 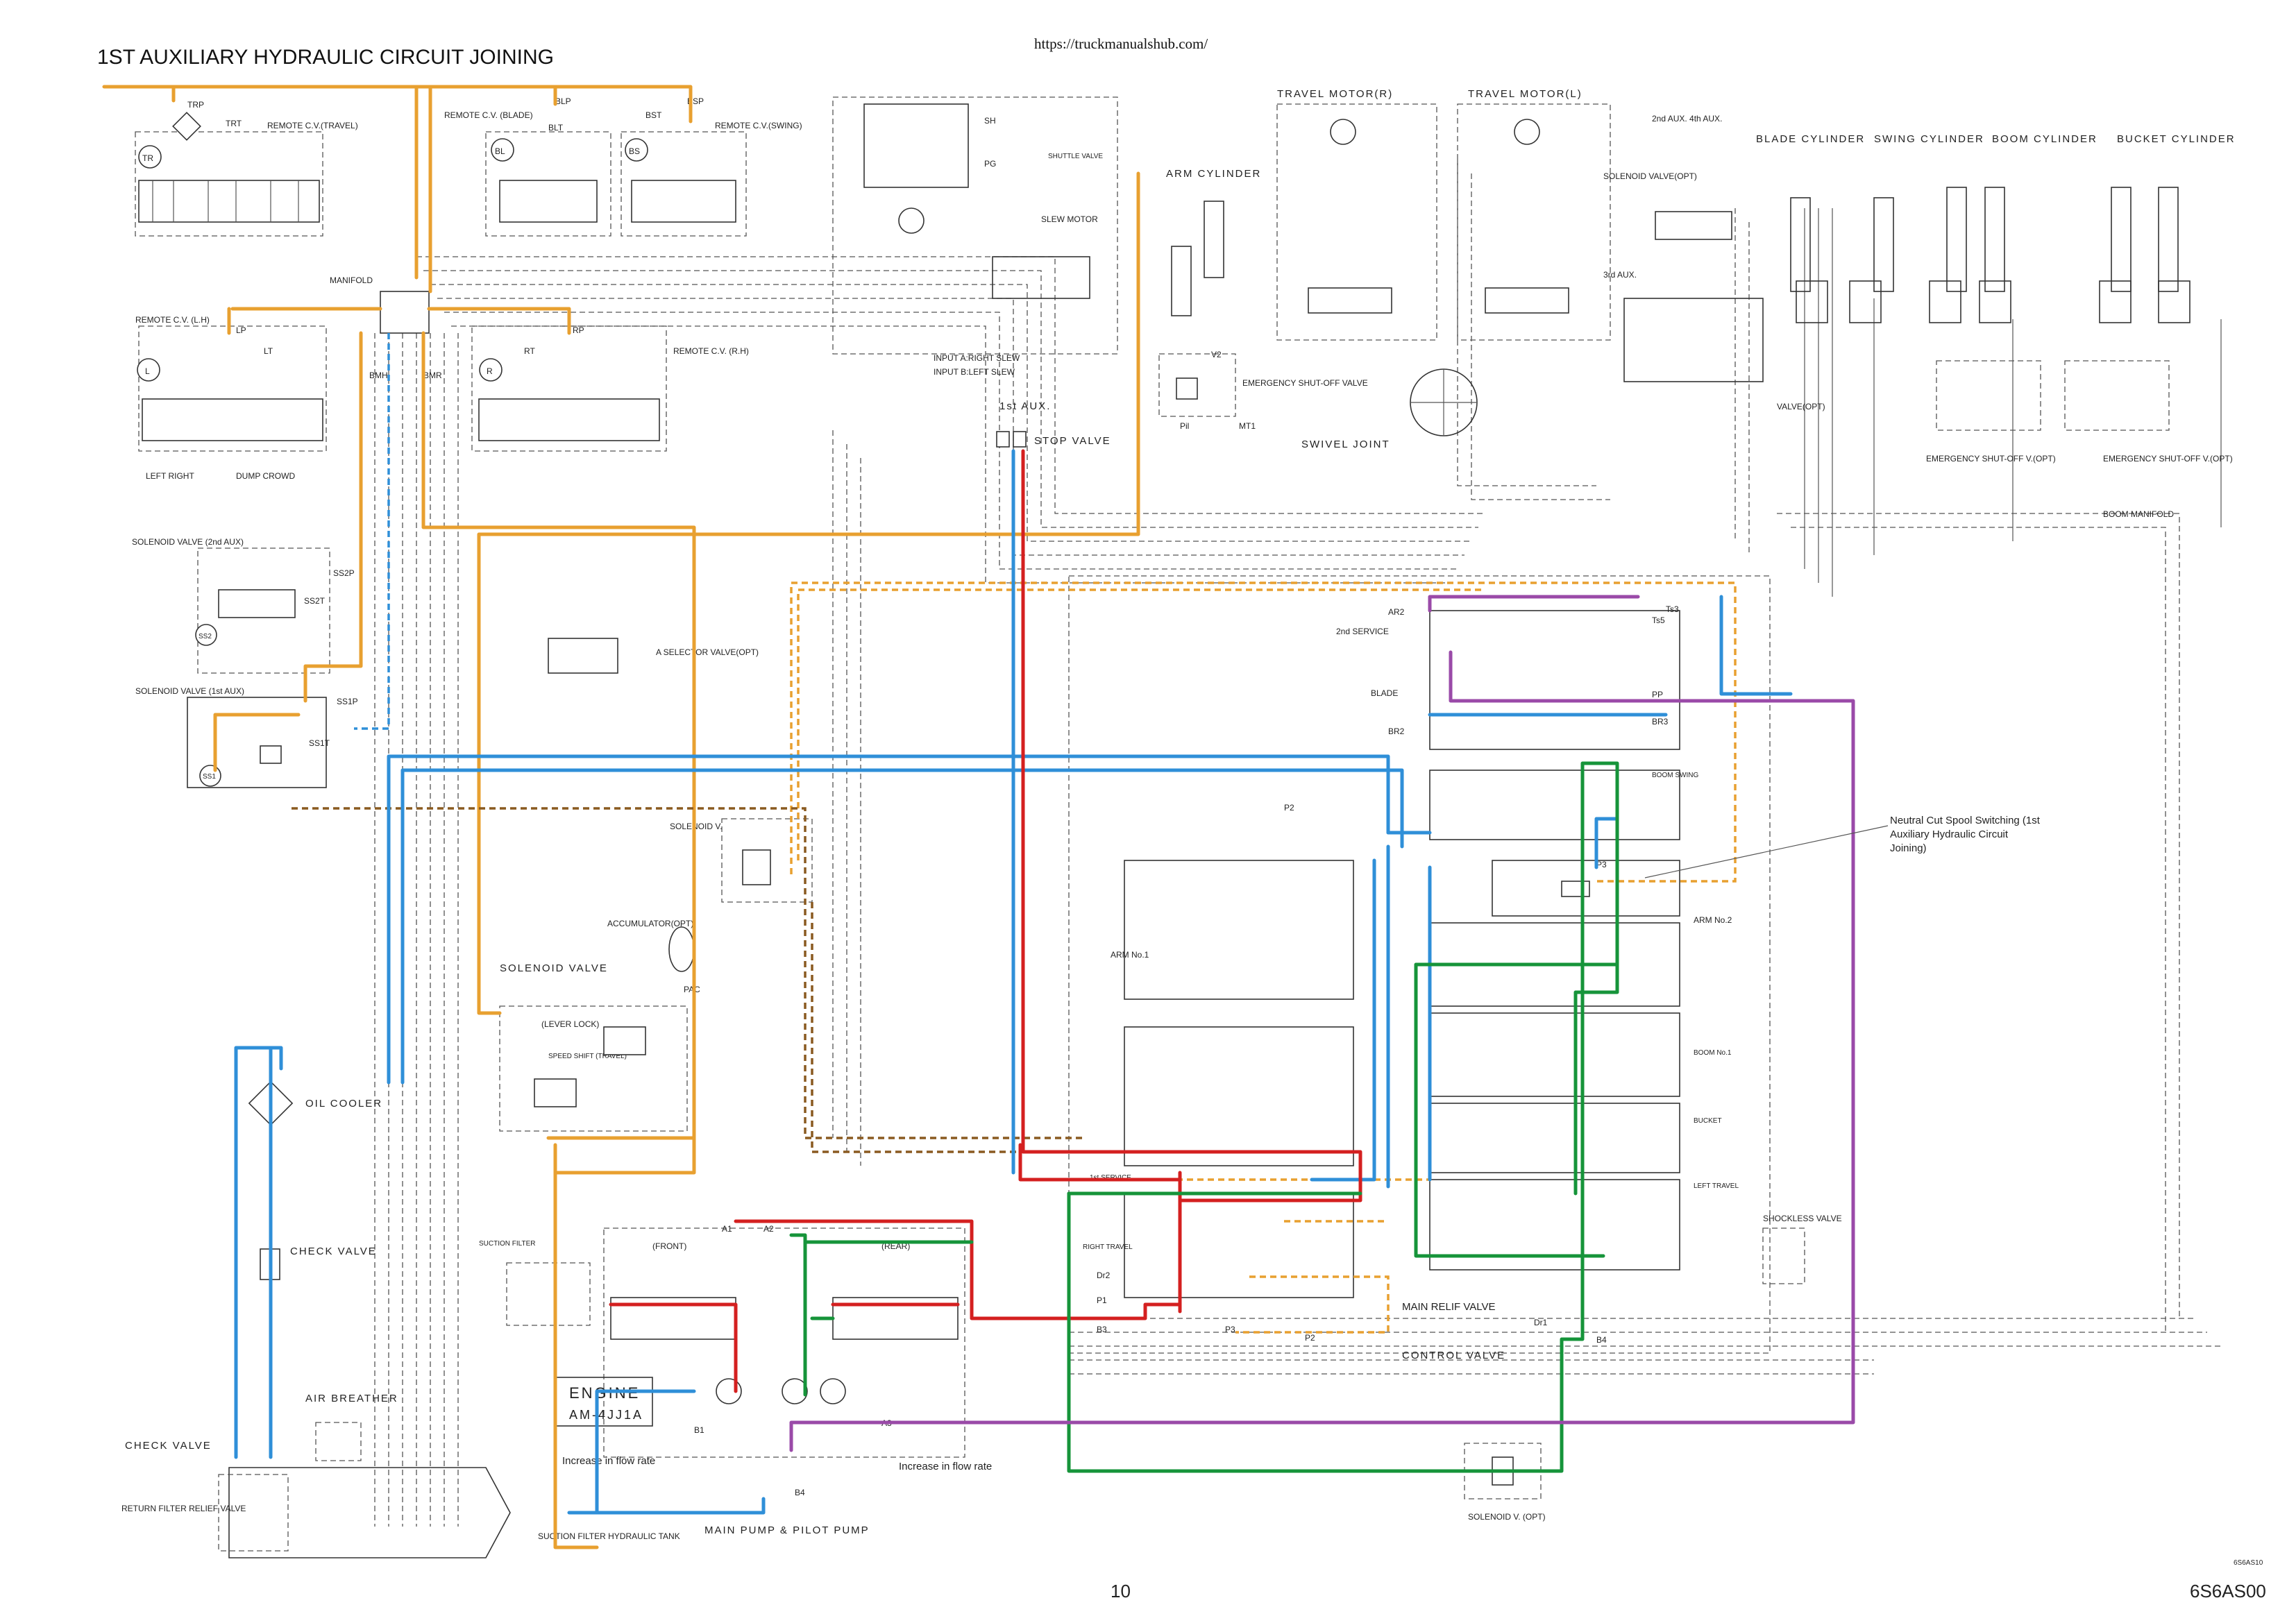 What do you see at coordinates (1025, 406) in the screenshot?
I see `svg-text: 1st AUX.` at bounding box center [1025, 406].